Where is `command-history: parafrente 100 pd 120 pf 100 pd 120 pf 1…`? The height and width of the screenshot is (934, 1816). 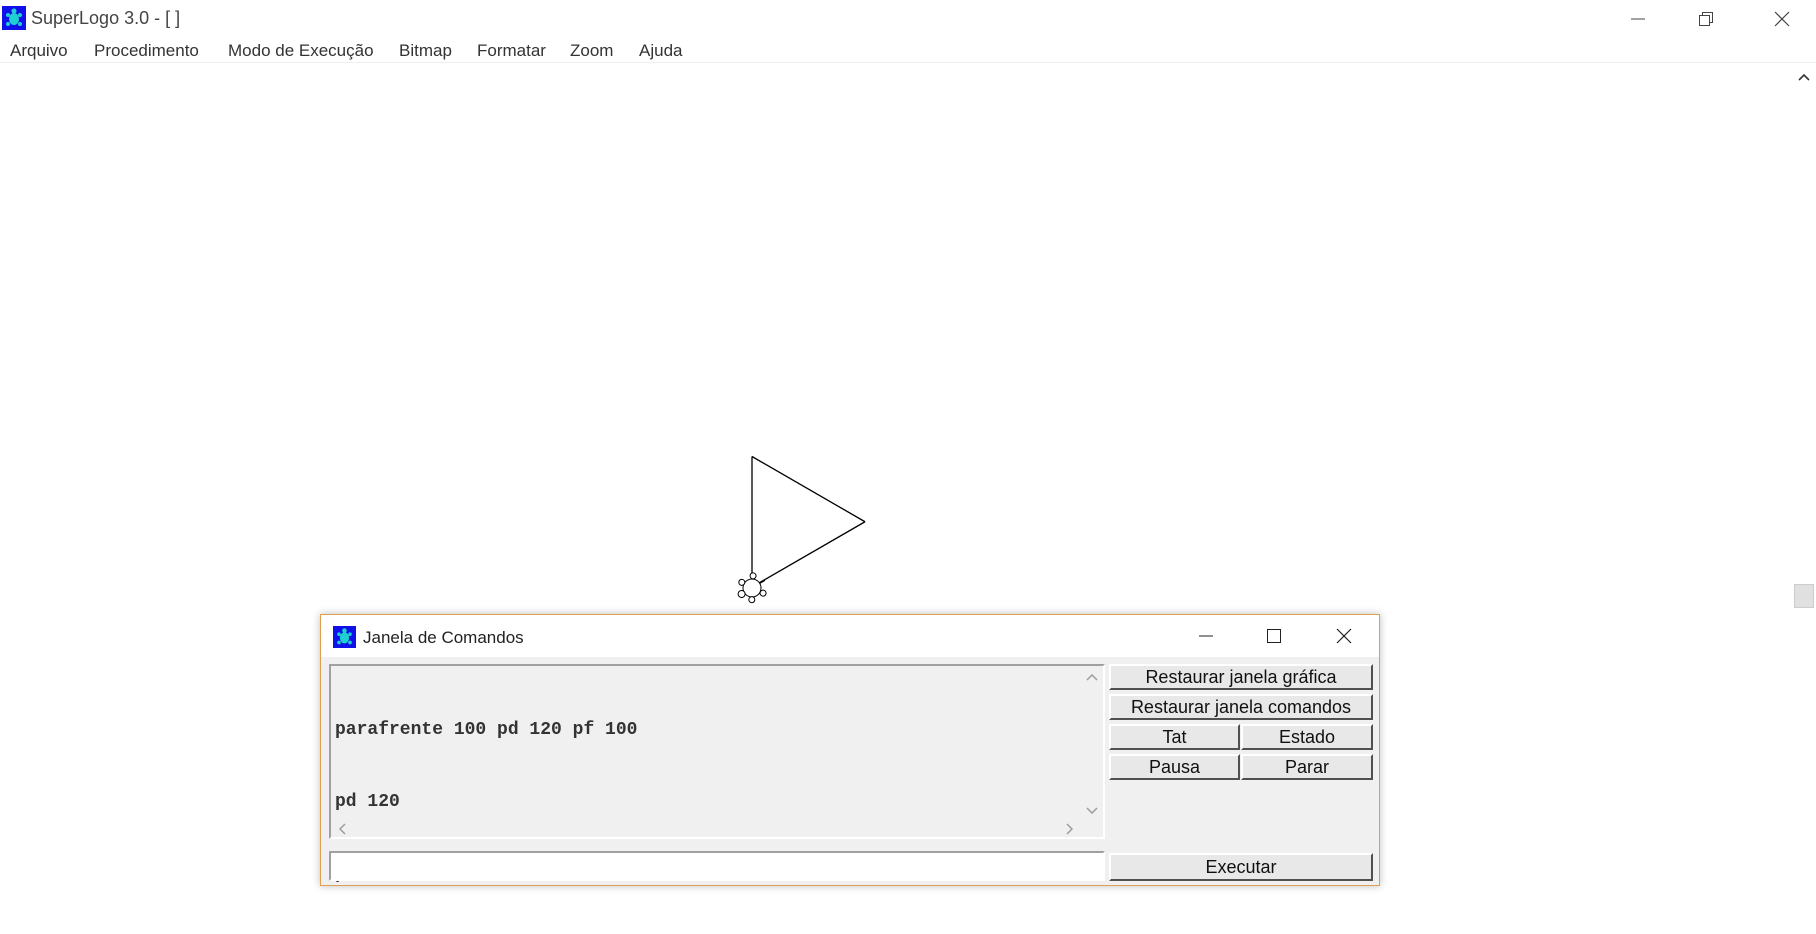 command-history: parafrente 100 pd 120 pf 100 pd 120 pf 1… is located at coordinates (717, 774).